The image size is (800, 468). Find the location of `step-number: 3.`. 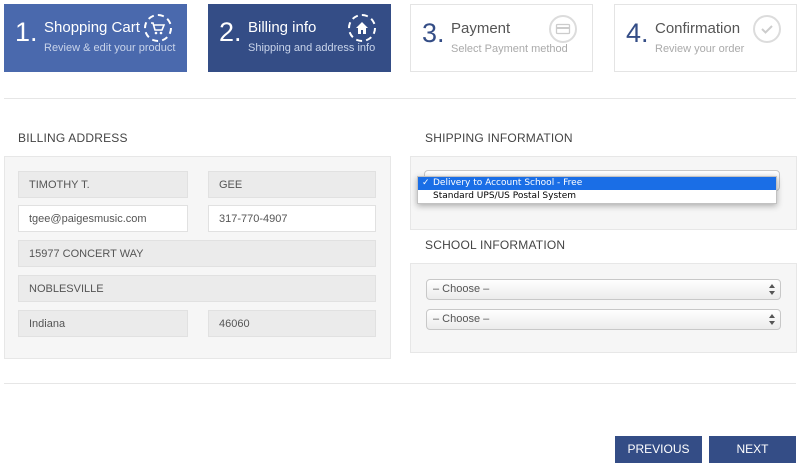

step-number: 3. is located at coordinates (433, 33).